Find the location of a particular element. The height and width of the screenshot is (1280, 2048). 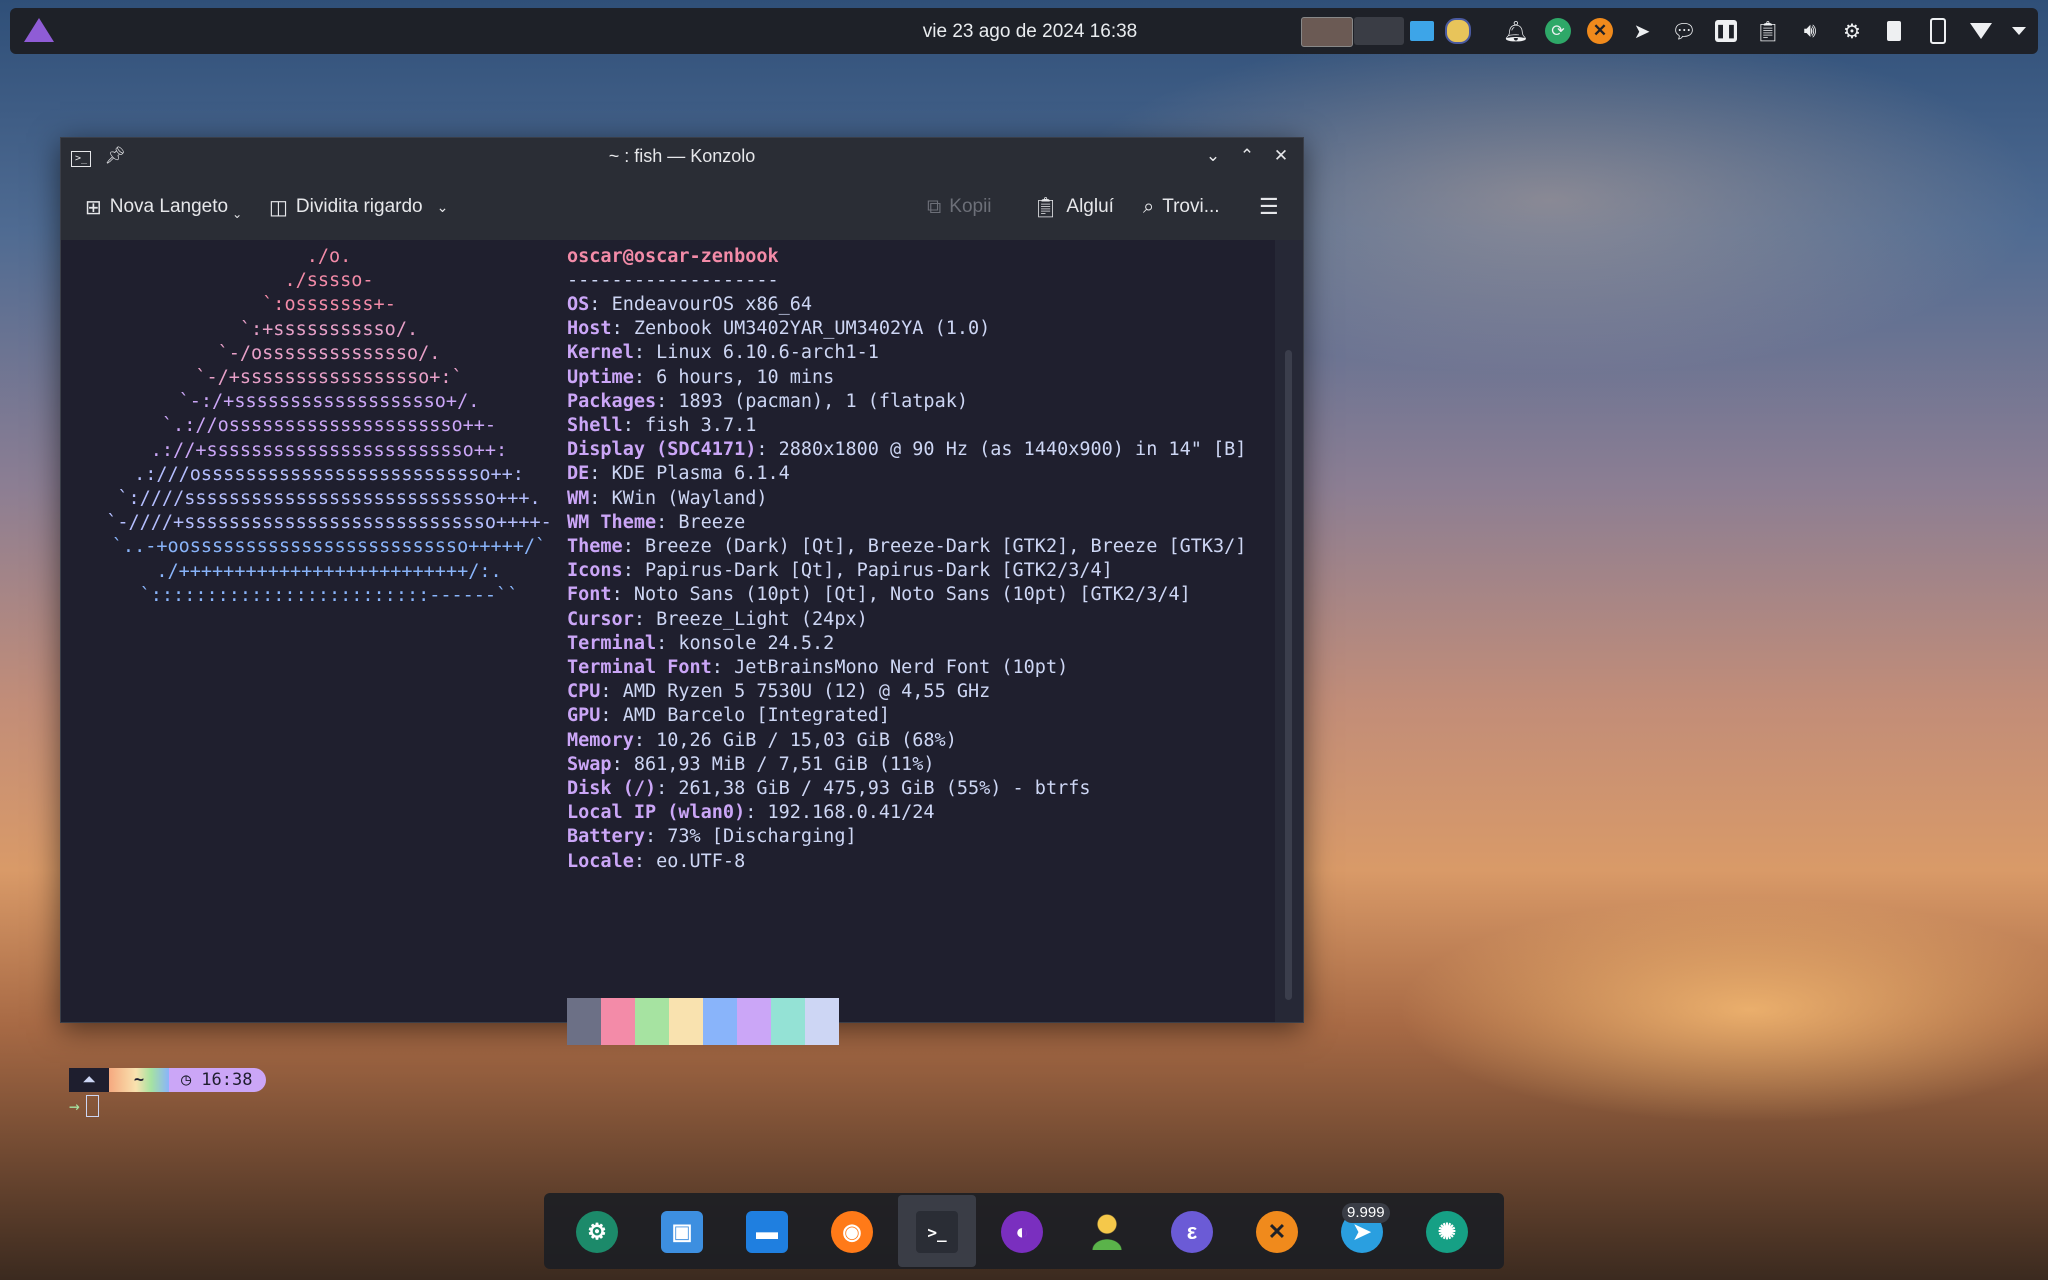

notification-bell-icon: 🔔︎ is located at coordinates (1516, 31).